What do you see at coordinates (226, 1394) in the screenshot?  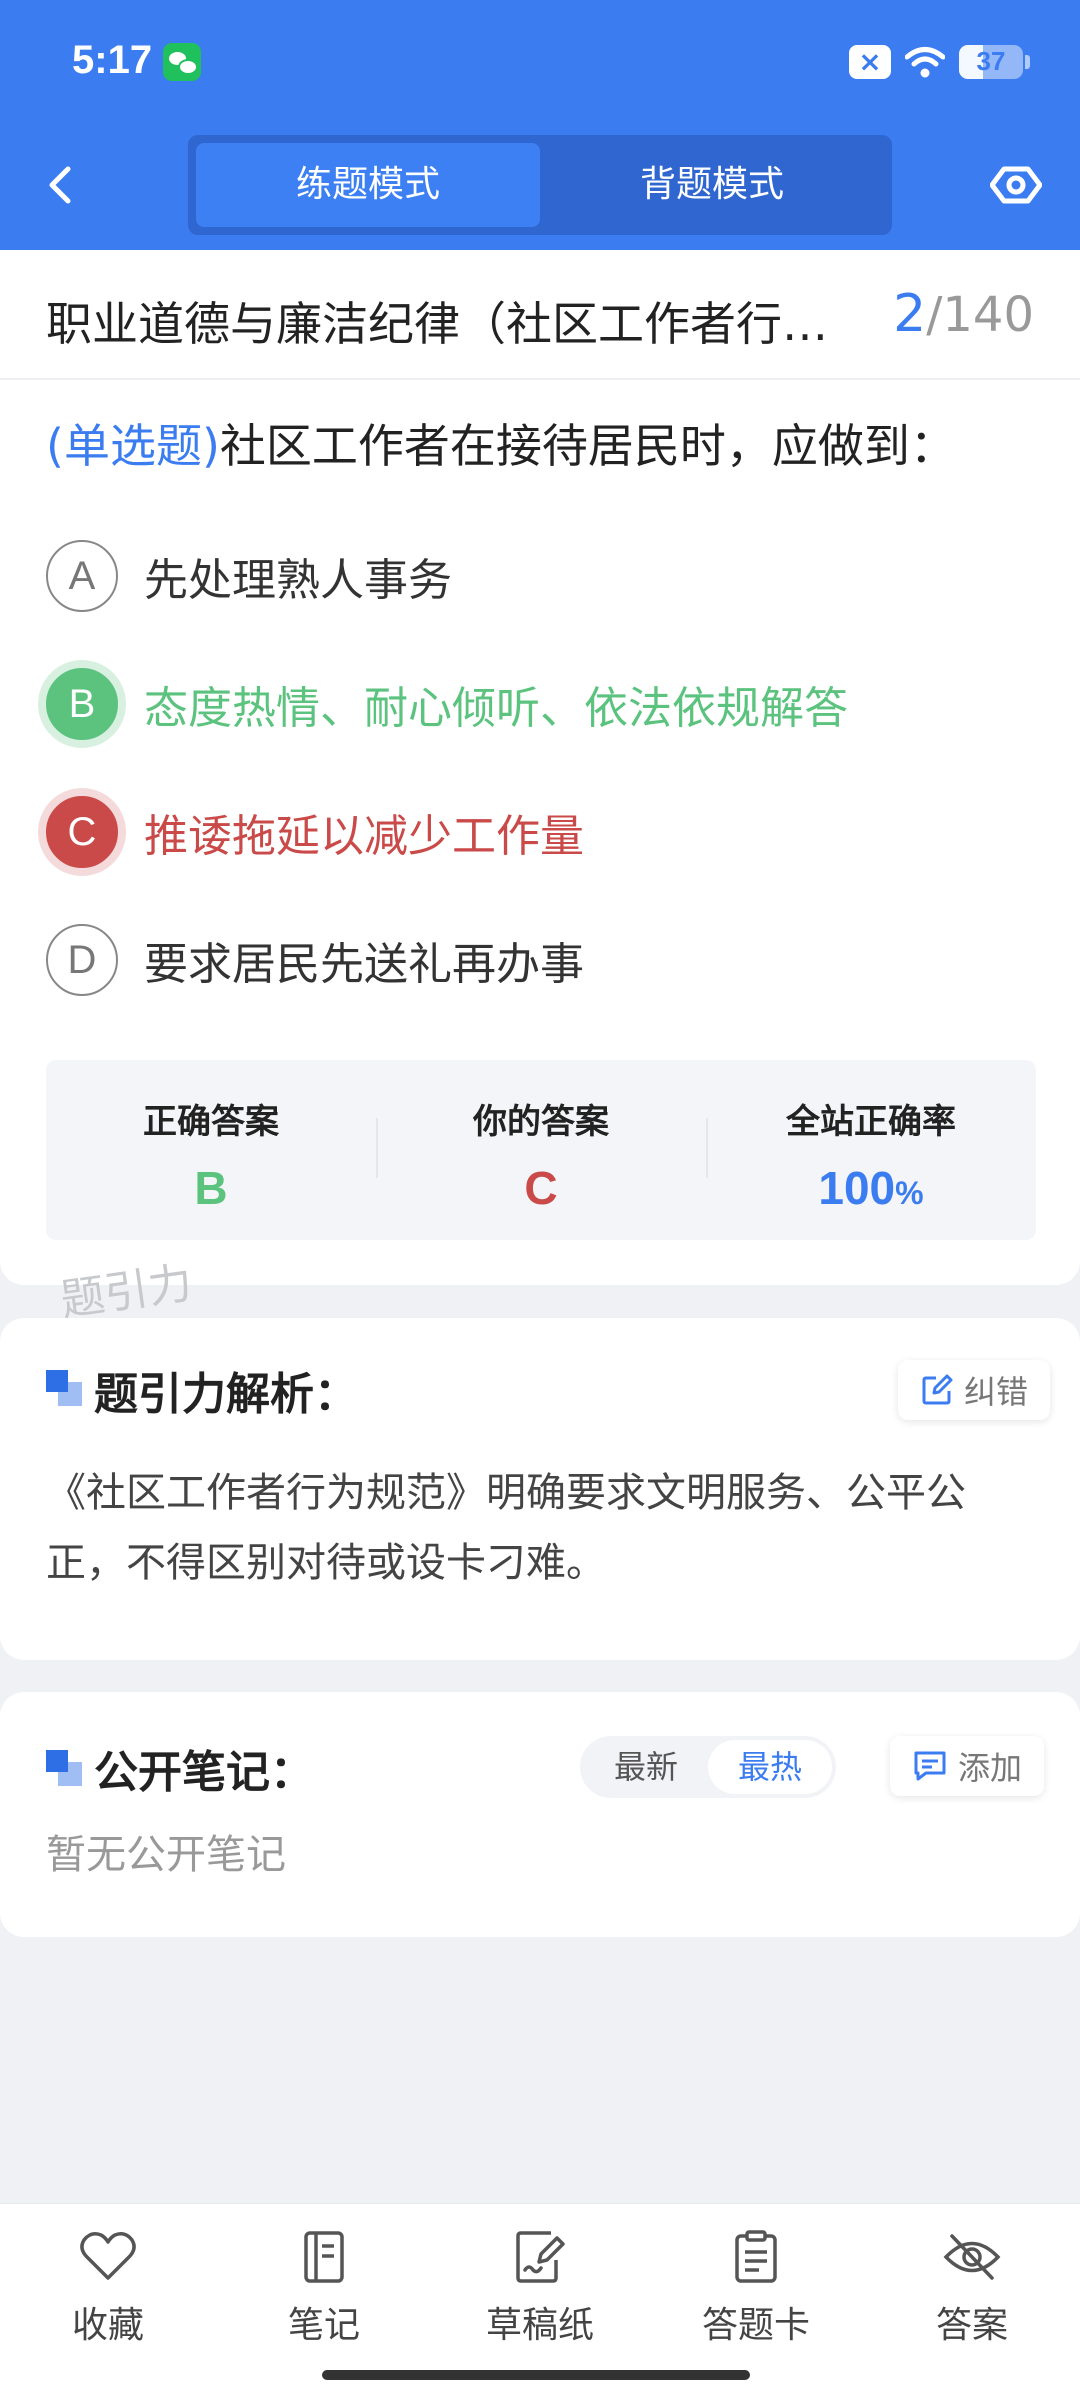 I see `analysis-title: 题引力解析：` at bounding box center [226, 1394].